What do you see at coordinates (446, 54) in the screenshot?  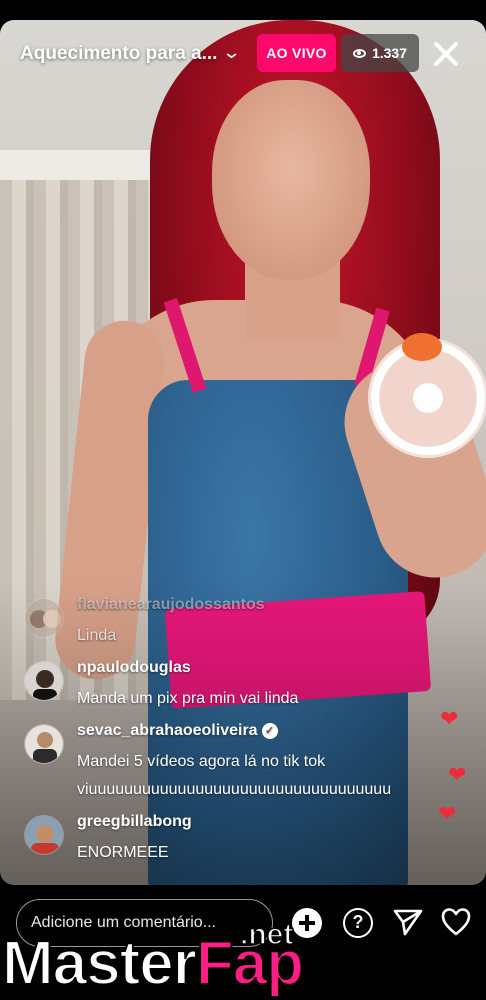 I see `close-icon` at bounding box center [446, 54].